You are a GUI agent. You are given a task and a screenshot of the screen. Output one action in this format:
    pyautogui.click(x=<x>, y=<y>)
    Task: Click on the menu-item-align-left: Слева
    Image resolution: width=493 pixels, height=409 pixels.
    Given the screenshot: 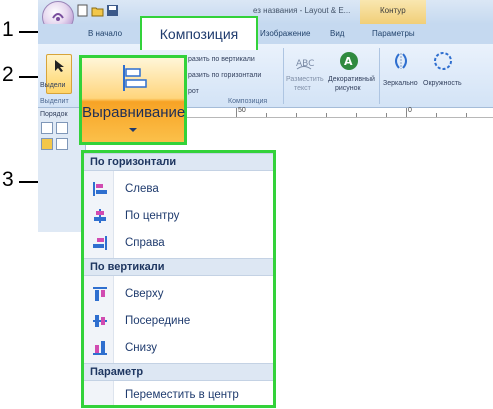 What is the action you would take?
    pyautogui.click(x=178, y=189)
    